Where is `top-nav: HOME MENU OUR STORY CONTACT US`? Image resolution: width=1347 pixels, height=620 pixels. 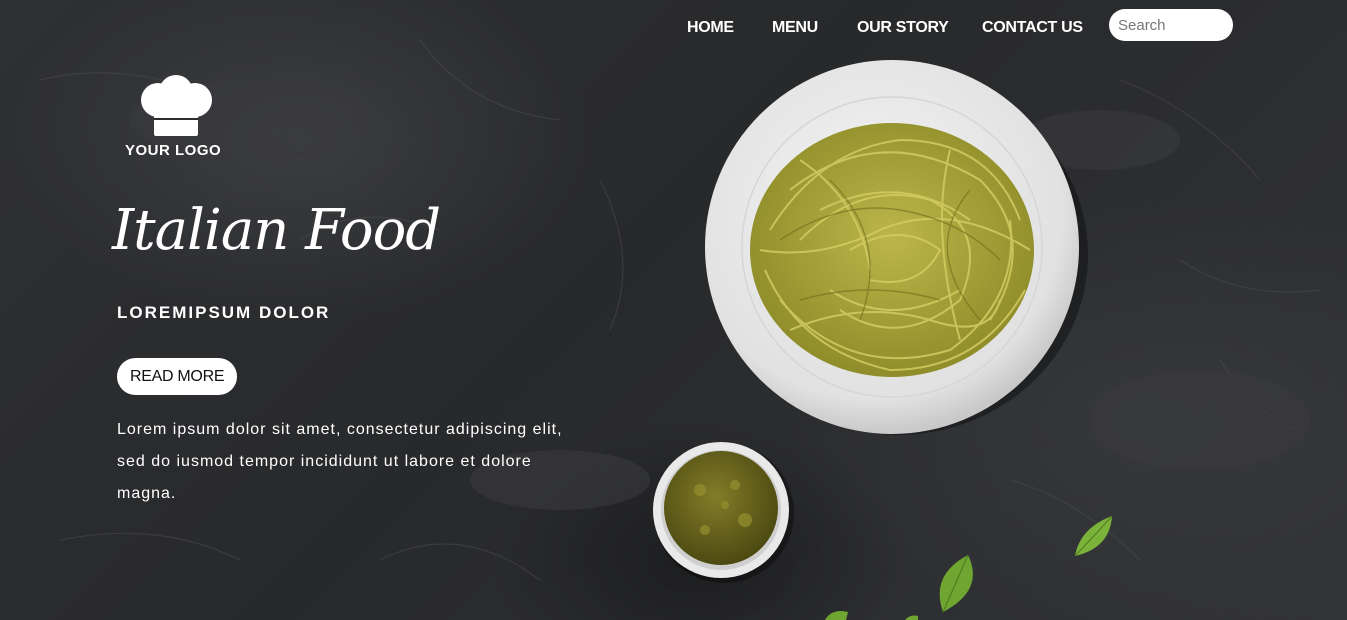
top-nav: HOME MENU OUR STORY CONTACT US is located at coordinates (673, 30).